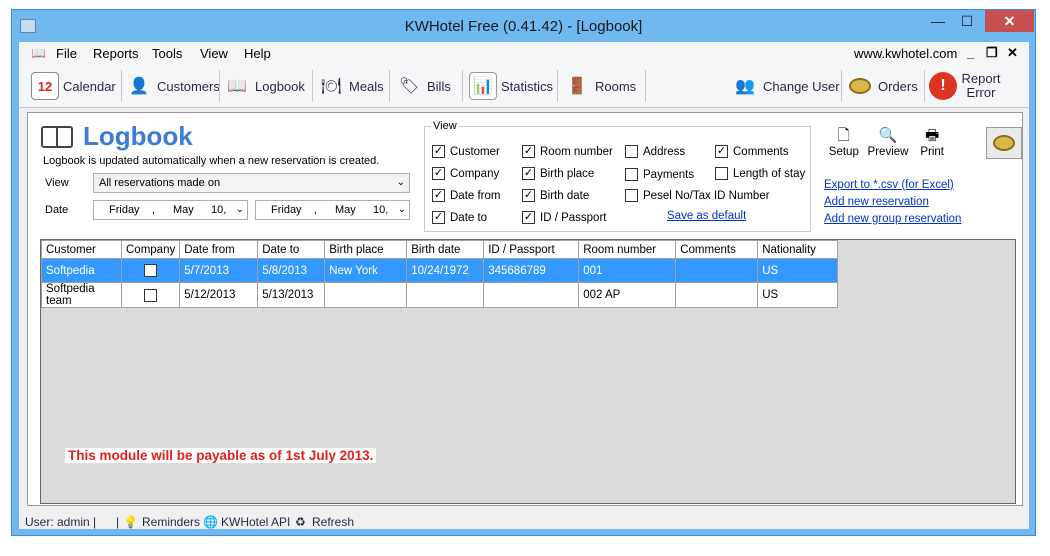 The image size is (1050, 556). I want to click on cell-birth-place, so click(366, 295).